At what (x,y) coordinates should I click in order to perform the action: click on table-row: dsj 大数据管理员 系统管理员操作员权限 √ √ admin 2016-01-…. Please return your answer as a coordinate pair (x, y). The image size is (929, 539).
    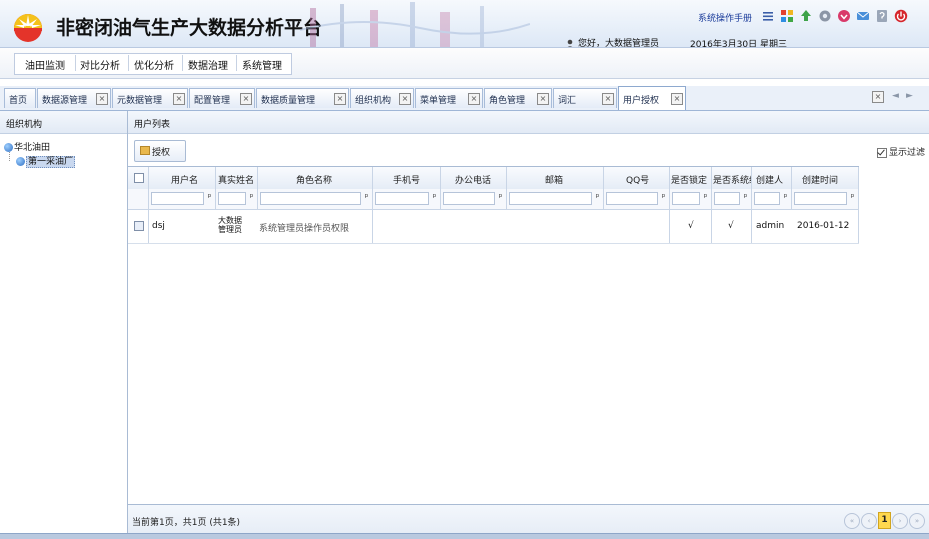
    Looking at the image, I should click on (493, 227).